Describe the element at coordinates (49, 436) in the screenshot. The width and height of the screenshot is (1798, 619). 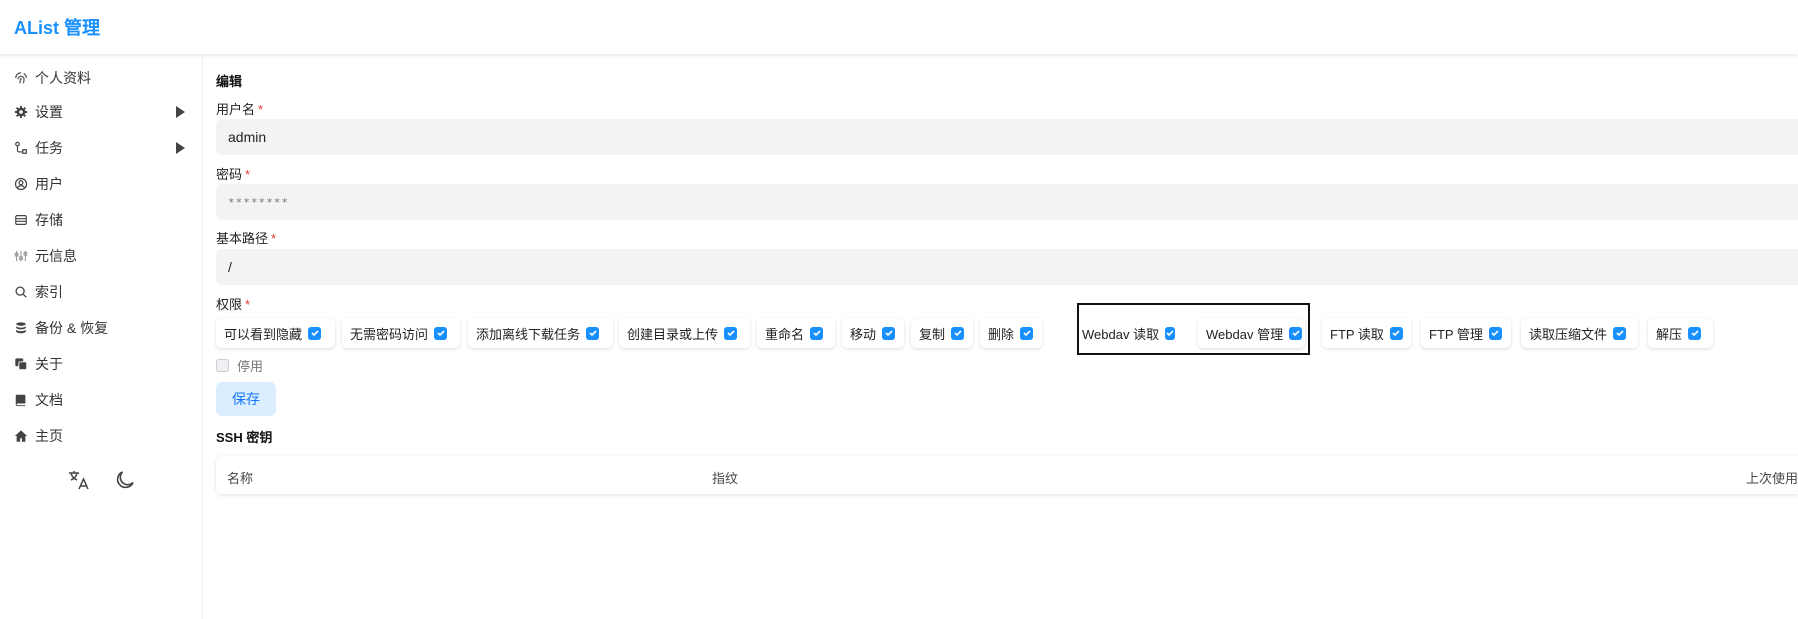
I see `sidebar-item-label: 主页` at that location.